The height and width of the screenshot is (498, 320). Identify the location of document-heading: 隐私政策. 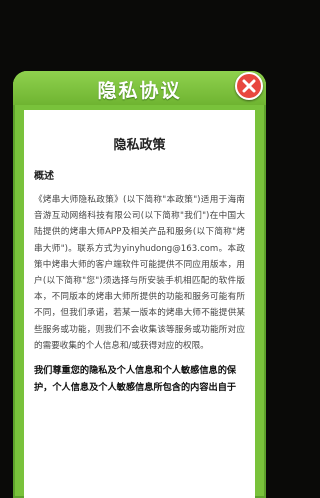
(139, 145).